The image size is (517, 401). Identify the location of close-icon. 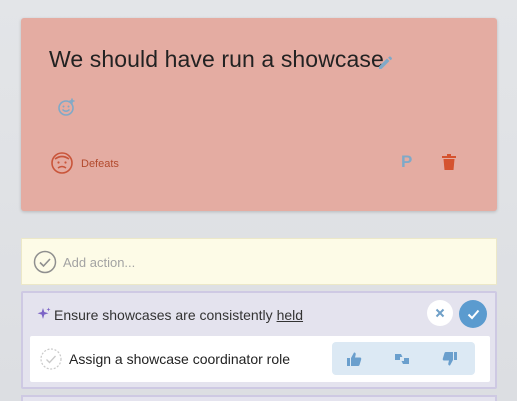
(440, 313).